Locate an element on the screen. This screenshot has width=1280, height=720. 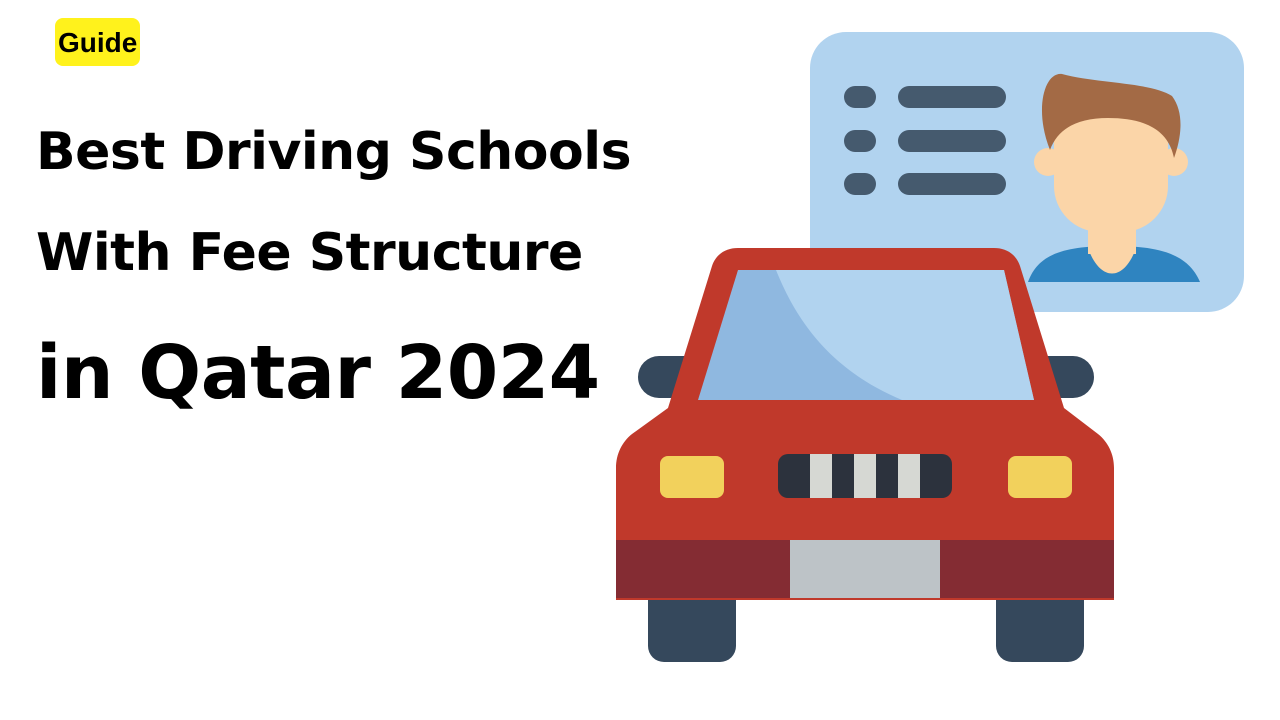
headline-line-1: Best Driving Schools is located at coordinates (334, 152).